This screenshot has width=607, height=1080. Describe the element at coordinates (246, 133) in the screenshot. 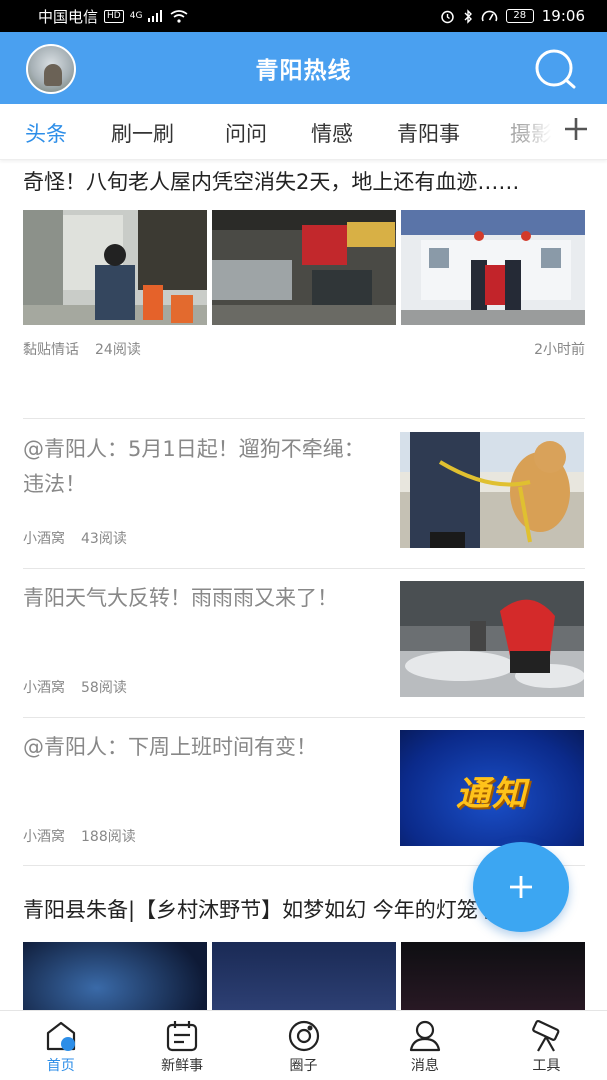

I see `tab-questions: 问问` at that location.